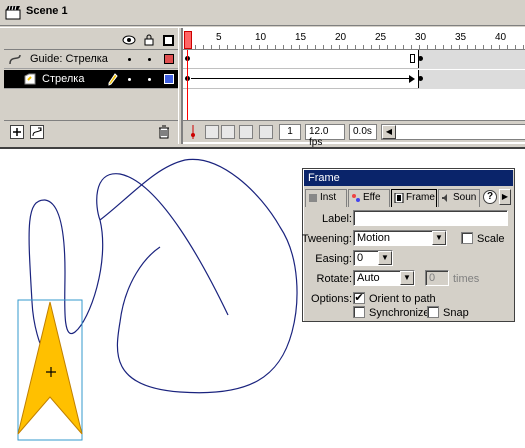 Image resolution: width=525 pixels, height=448 pixels. I want to click on tab-label: Inst, so click(328, 197).